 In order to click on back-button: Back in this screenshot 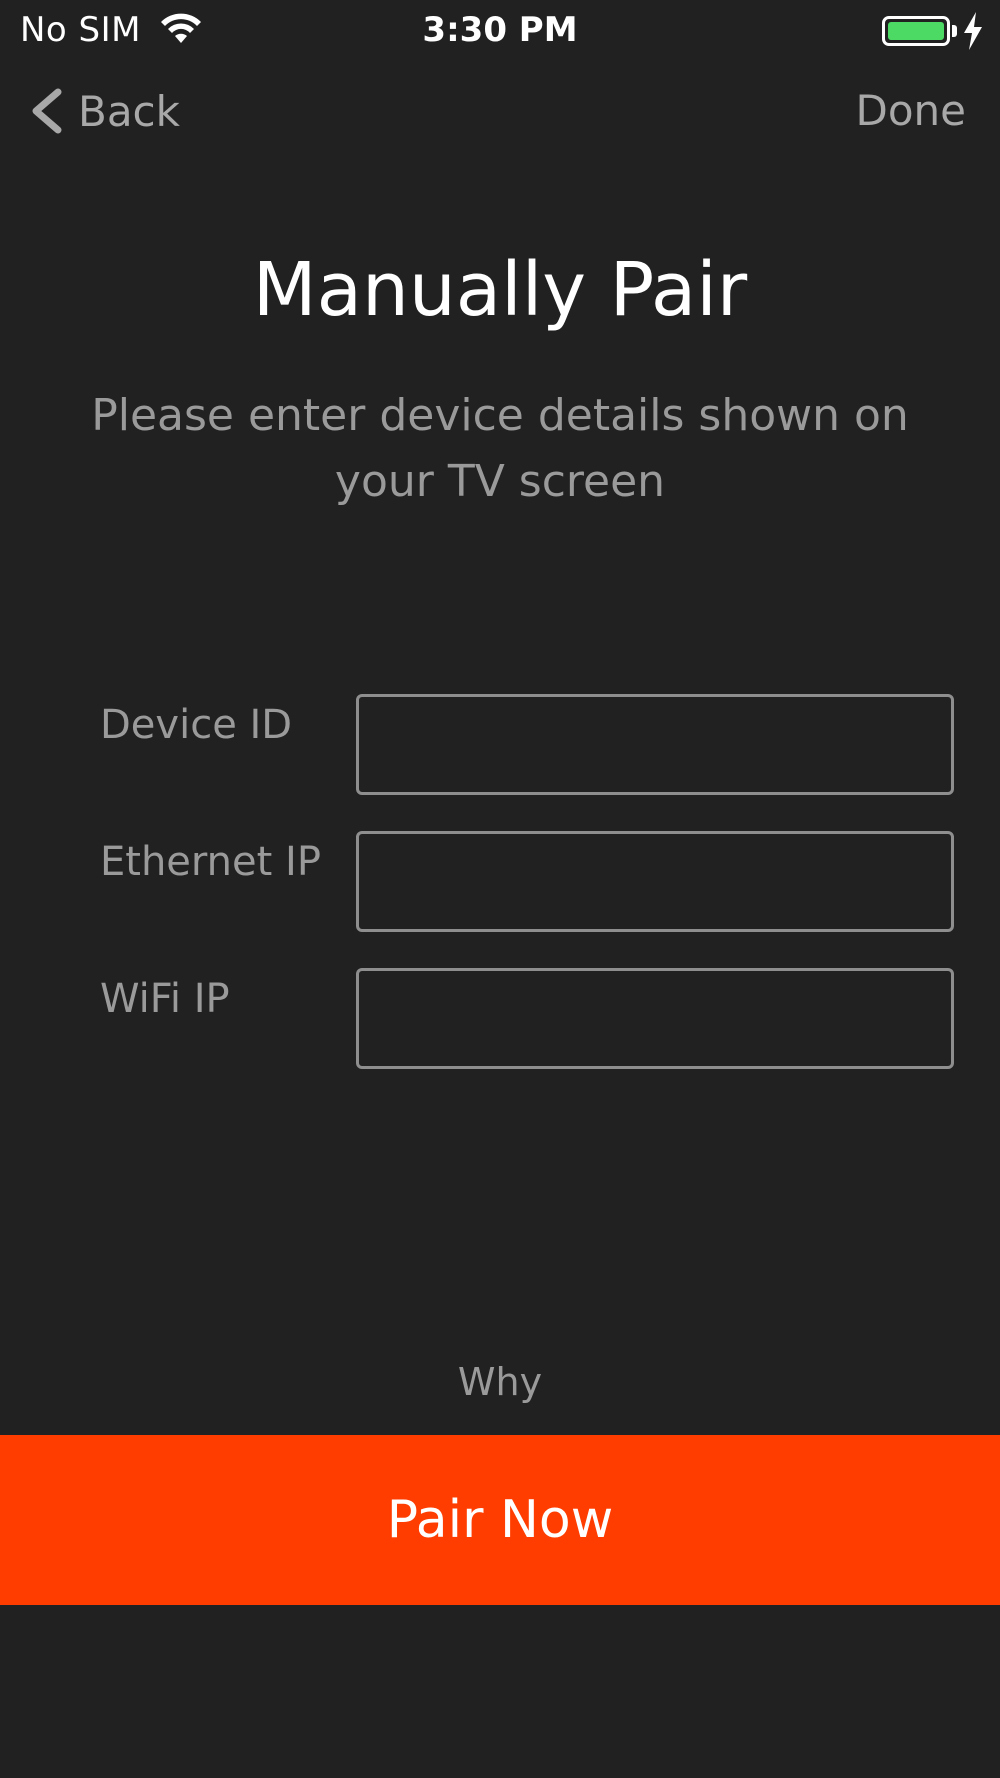, I will do `click(104, 111)`.